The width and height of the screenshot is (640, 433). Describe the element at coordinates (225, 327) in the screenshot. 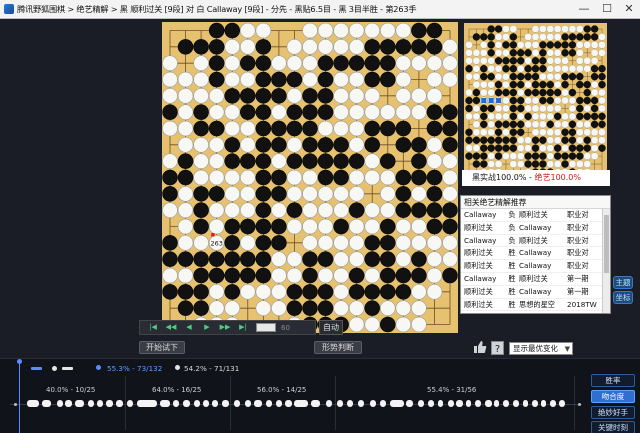

I see `fast-forward-button: ▶▶` at that location.